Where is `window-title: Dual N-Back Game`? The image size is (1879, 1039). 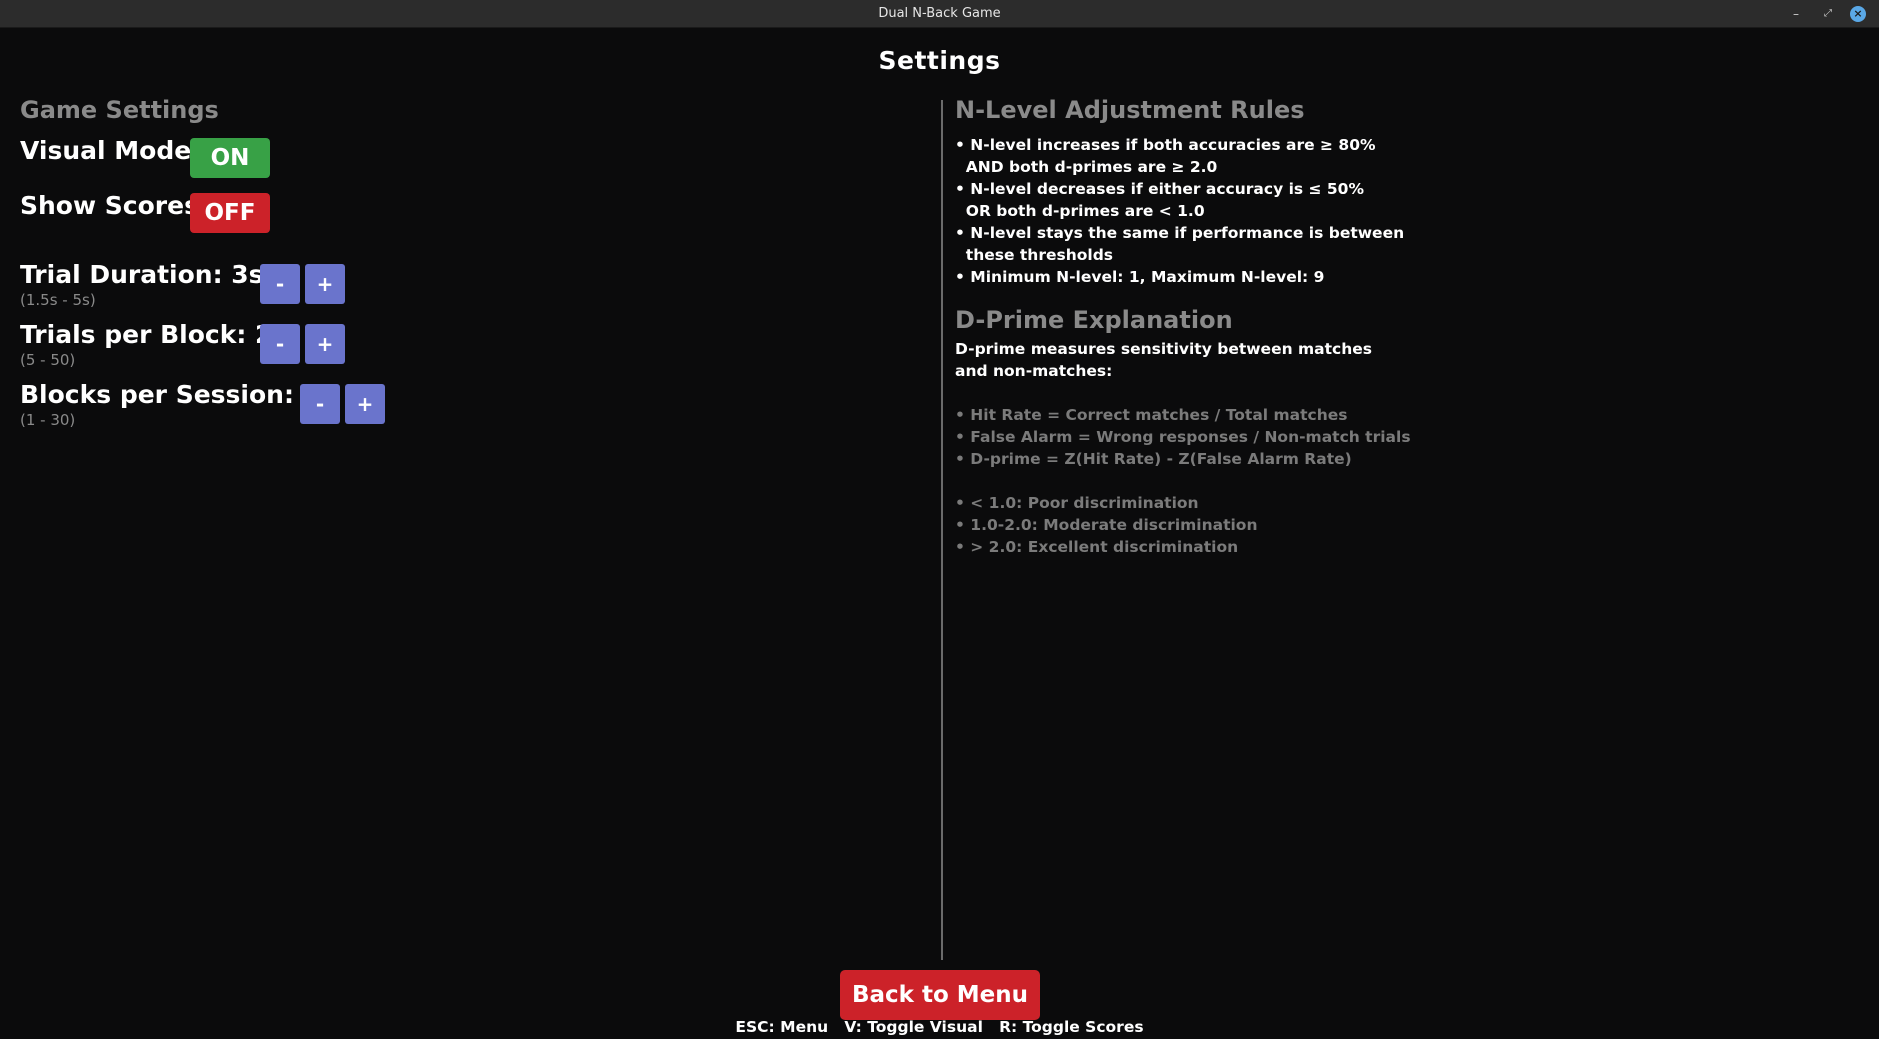
window-title: Dual N-Back Game is located at coordinates (939, 13).